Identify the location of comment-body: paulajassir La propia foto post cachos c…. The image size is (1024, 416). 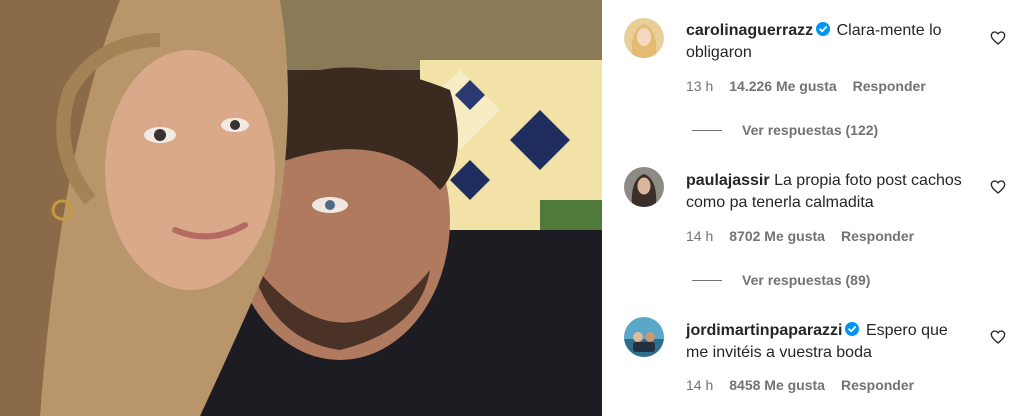
(827, 192).